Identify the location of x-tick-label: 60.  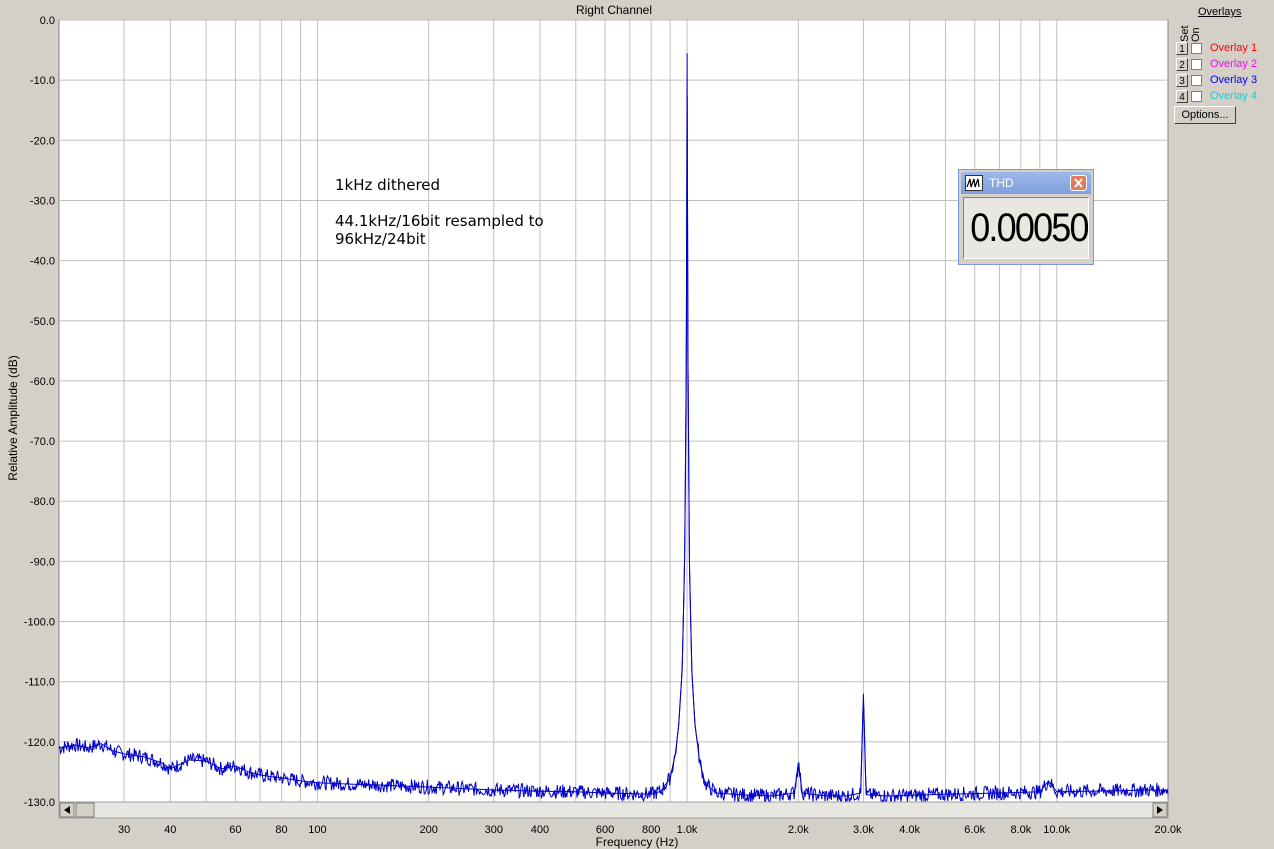
(235, 830).